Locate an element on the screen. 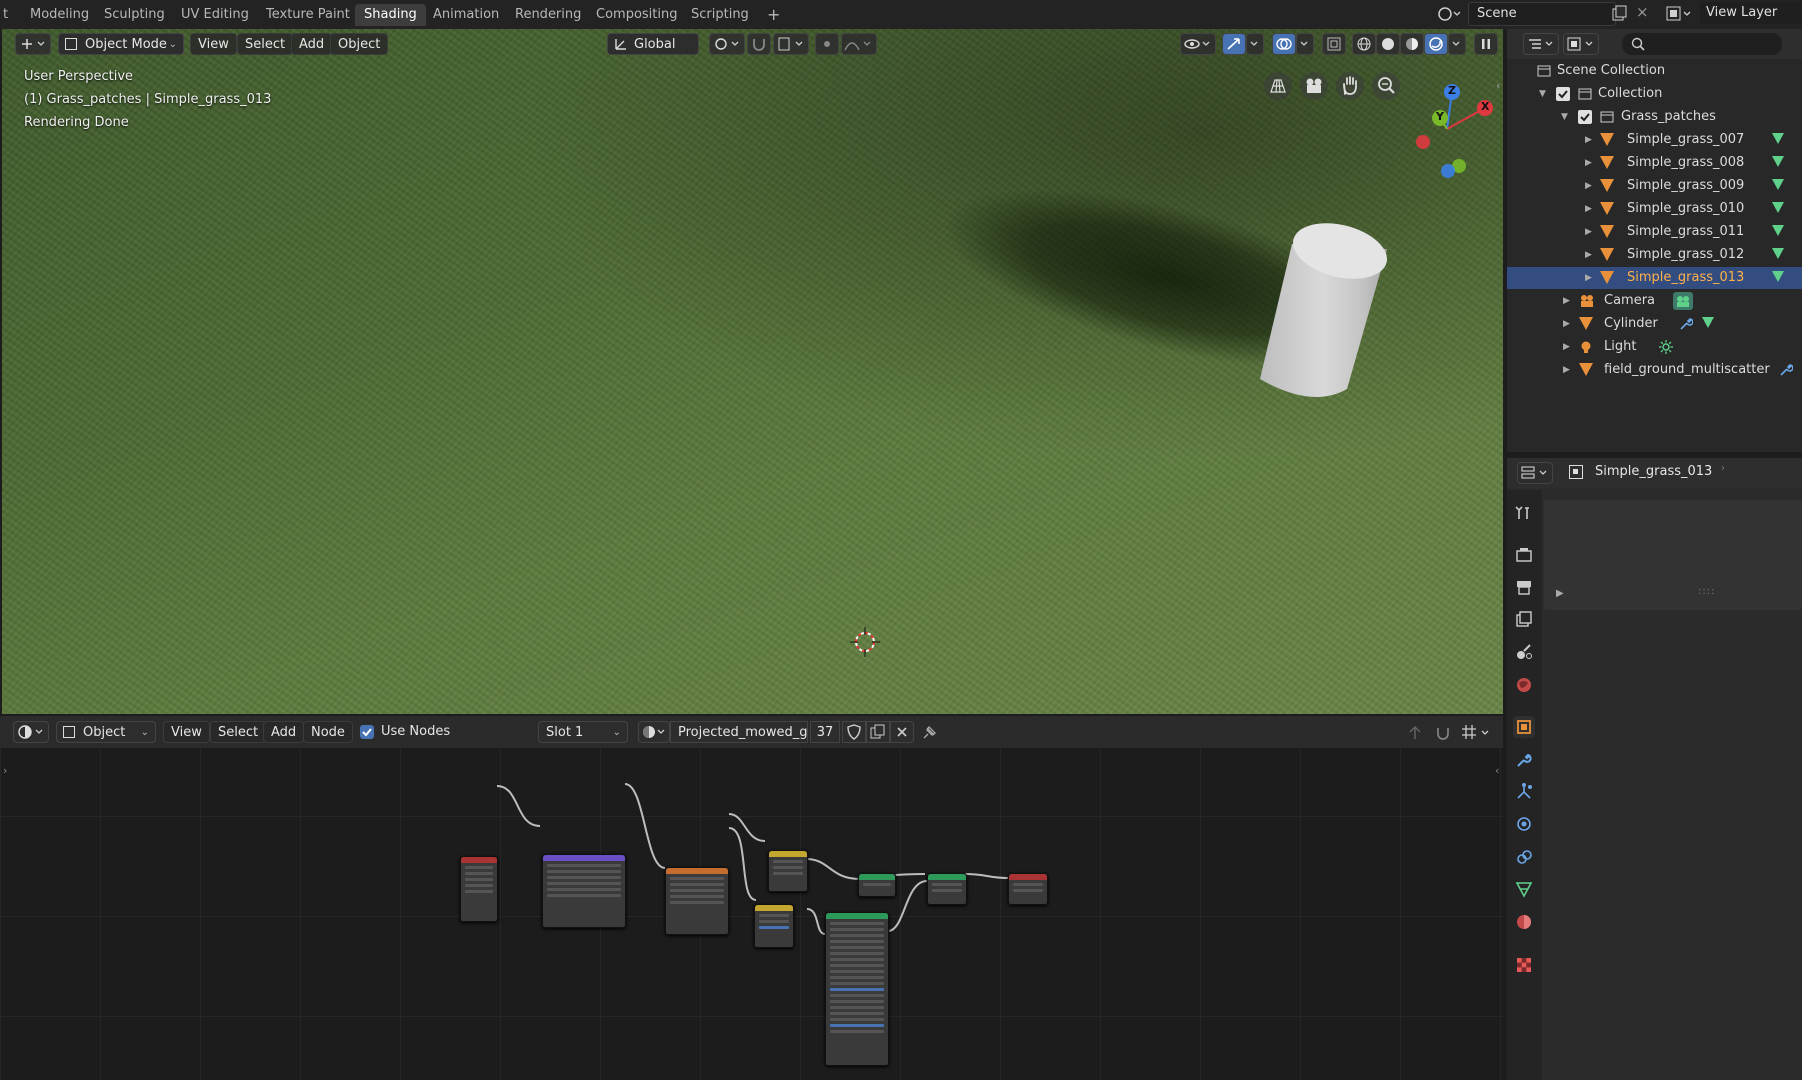 The image size is (1802, 1080). scene-type-icon is located at coordinates (1449, 14).